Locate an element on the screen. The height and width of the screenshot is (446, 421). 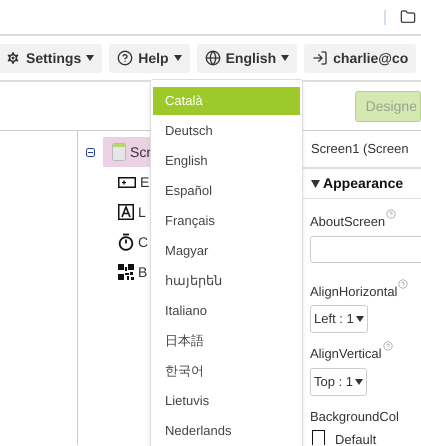
color-value: Default is located at coordinates (355, 438).